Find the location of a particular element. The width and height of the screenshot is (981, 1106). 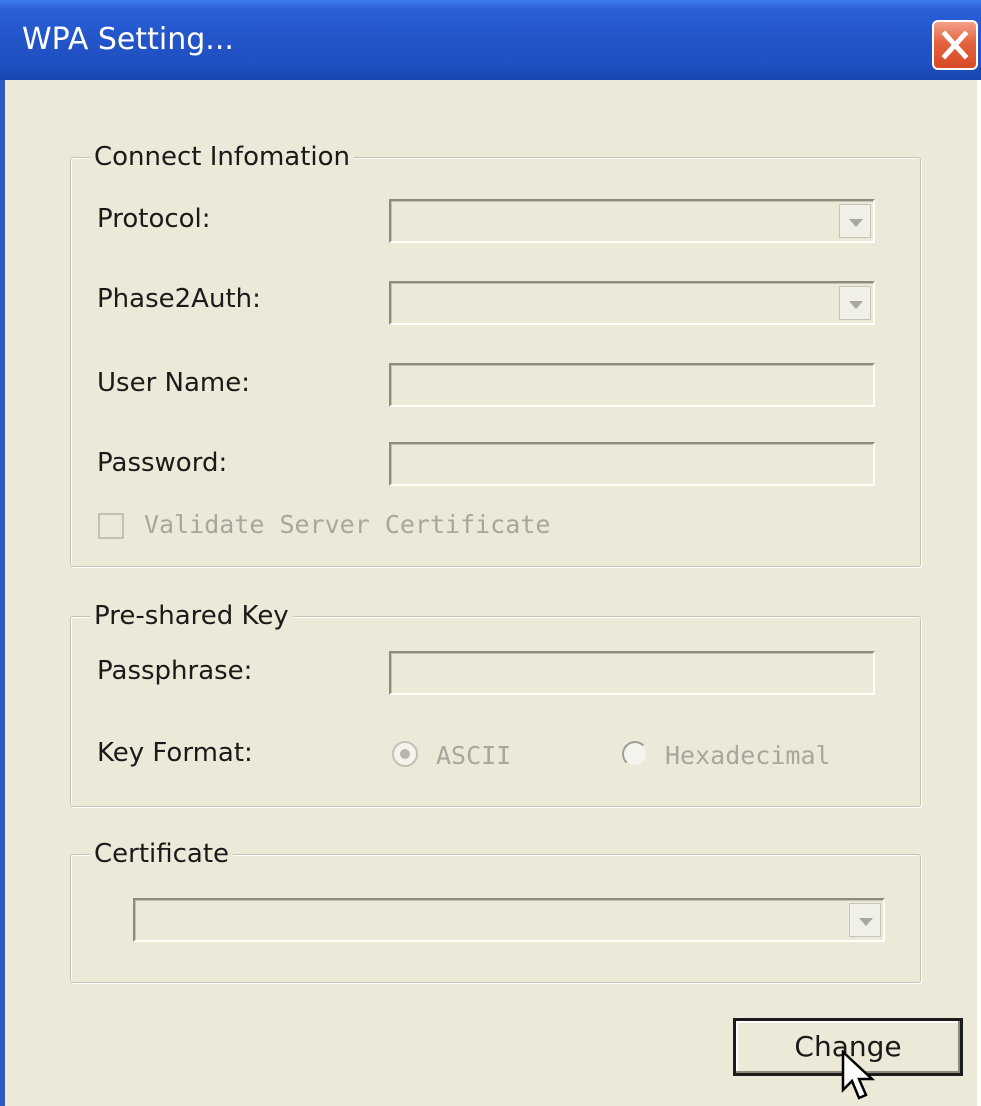

close-icon is located at coordinates (955, 45).